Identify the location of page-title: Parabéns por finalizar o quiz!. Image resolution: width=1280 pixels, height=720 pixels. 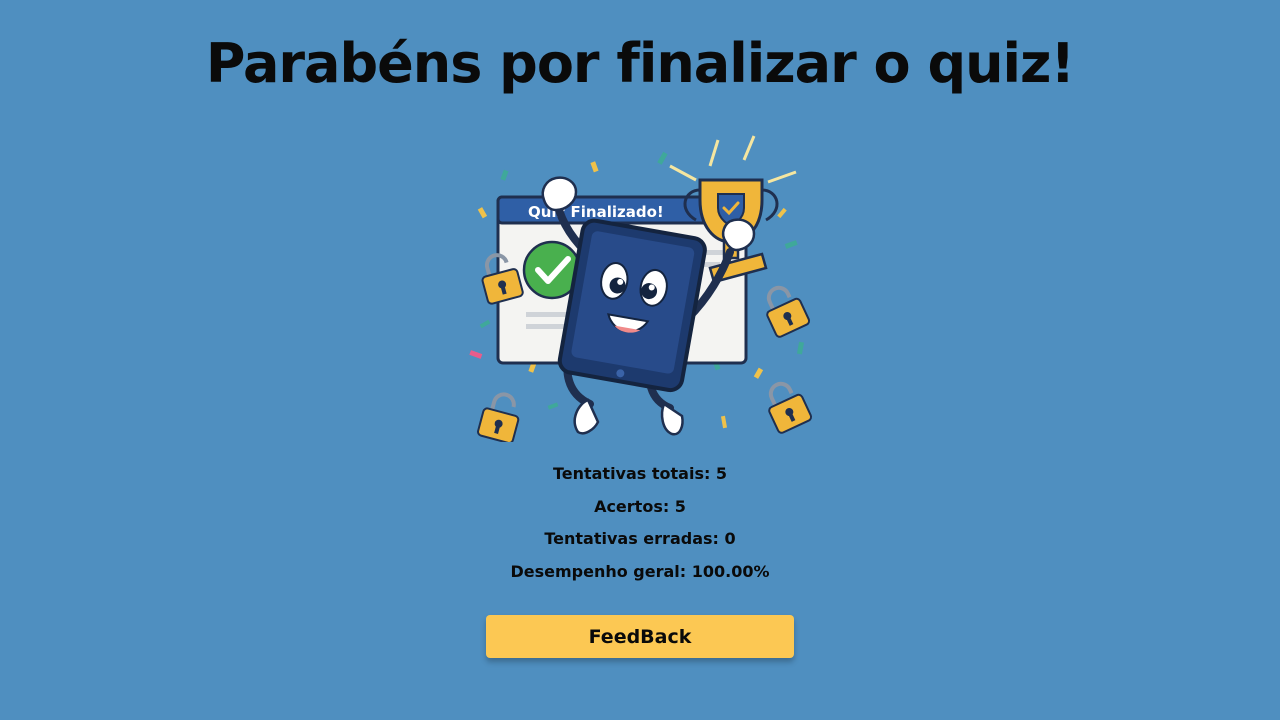
(640, 63).